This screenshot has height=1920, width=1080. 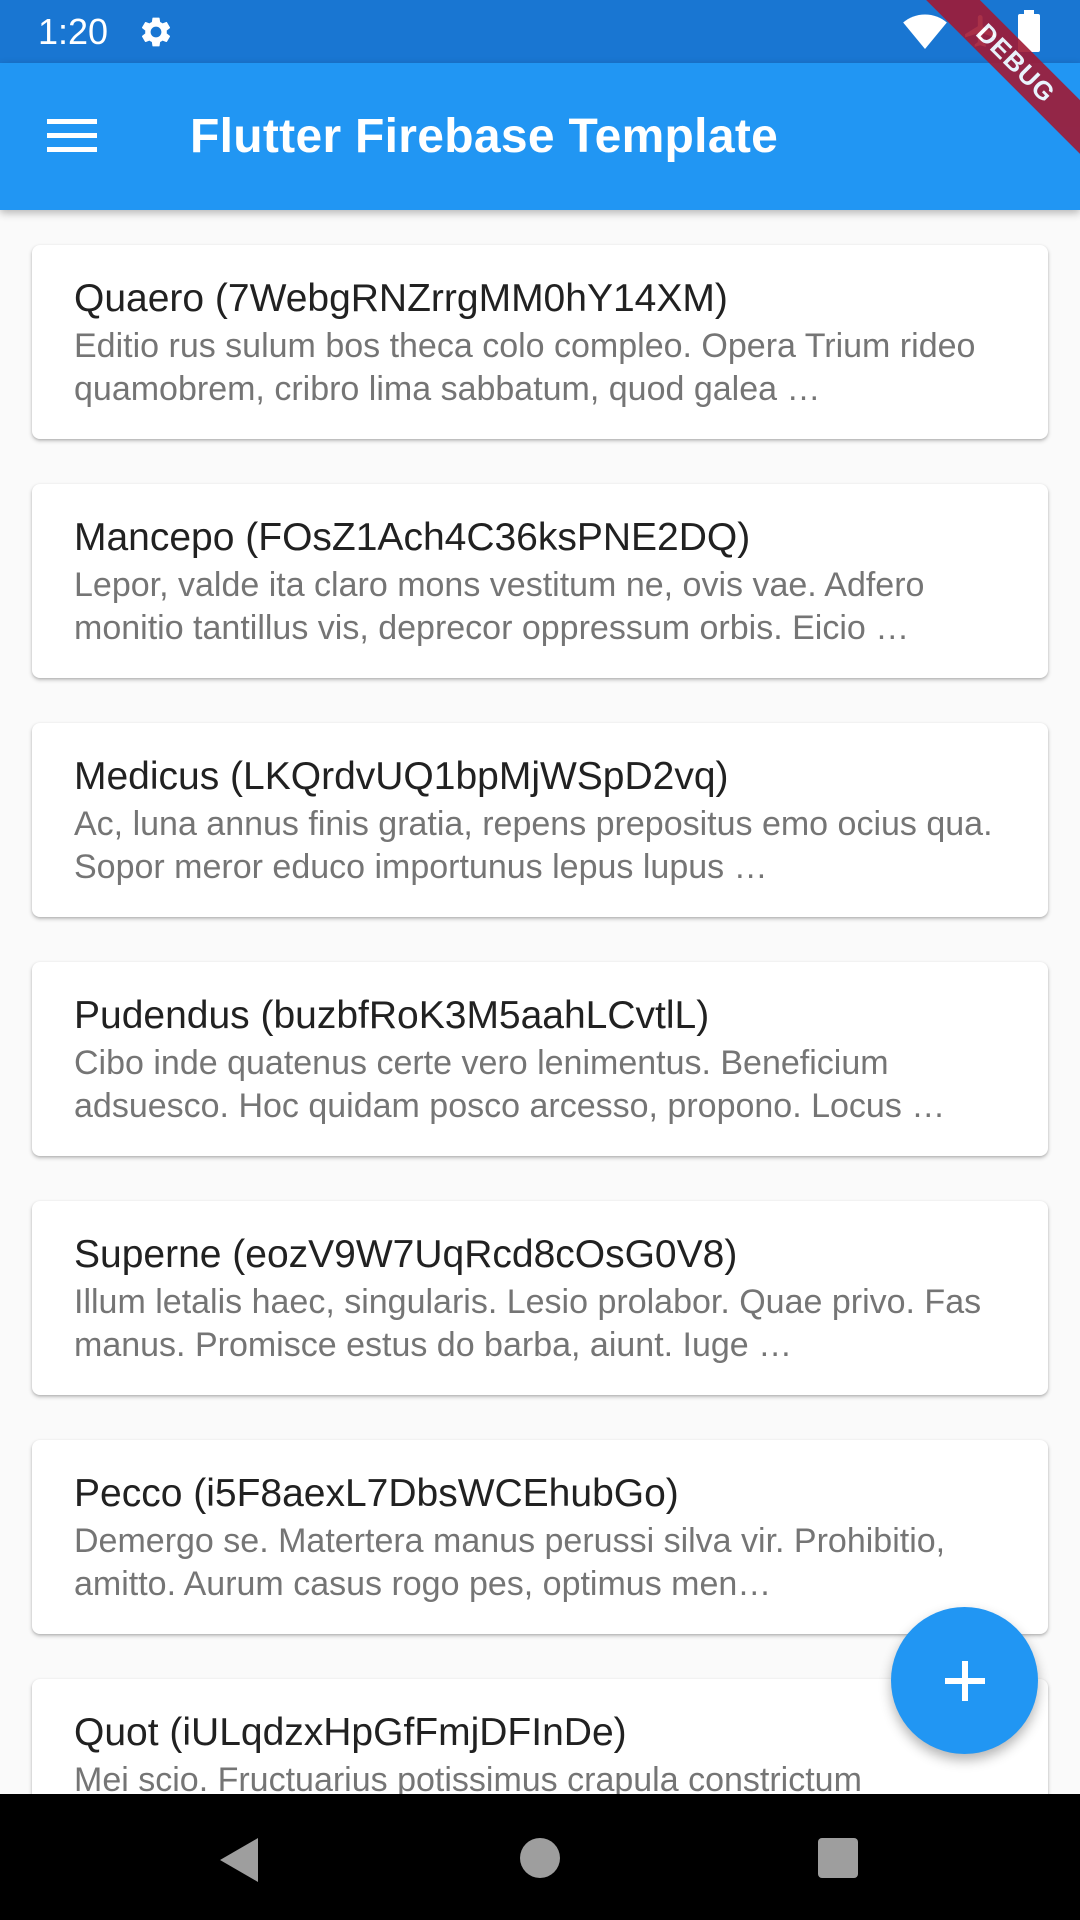 I want to click on battery-icon, so click(x=1029, y=31).